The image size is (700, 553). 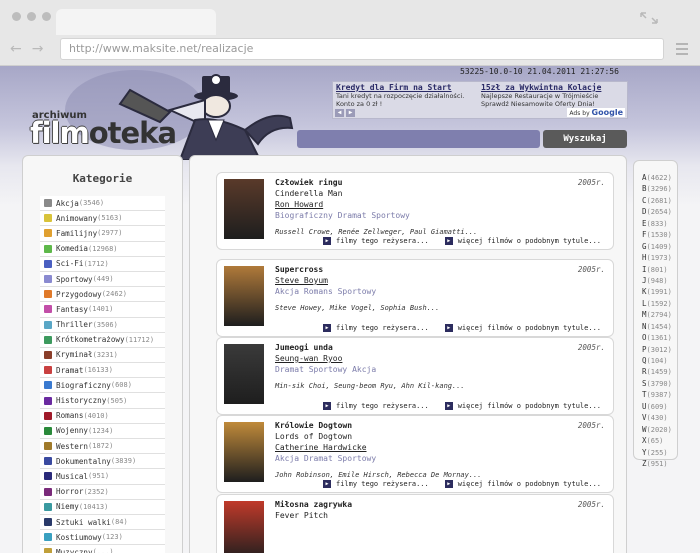 I want to click on category-item: Kostiumowy (123), so click(x=102, y=538).